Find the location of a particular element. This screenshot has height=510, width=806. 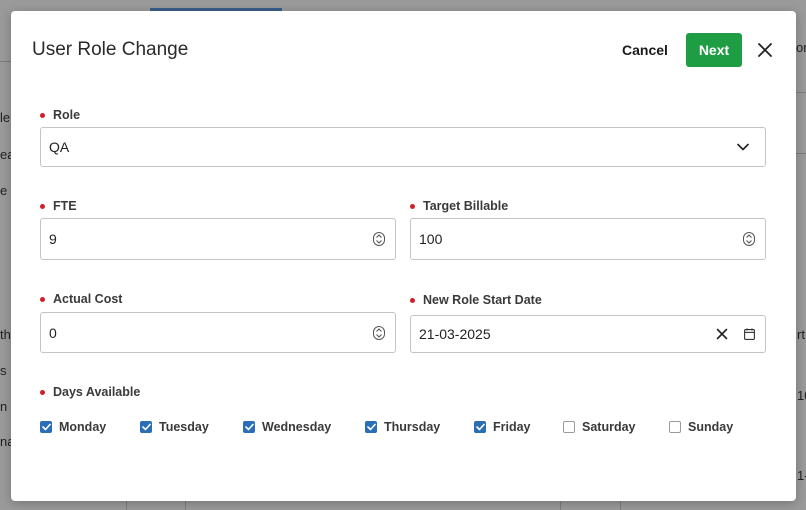

day-checkbox-saturday: Saturday is located at coordinates (599, 427).